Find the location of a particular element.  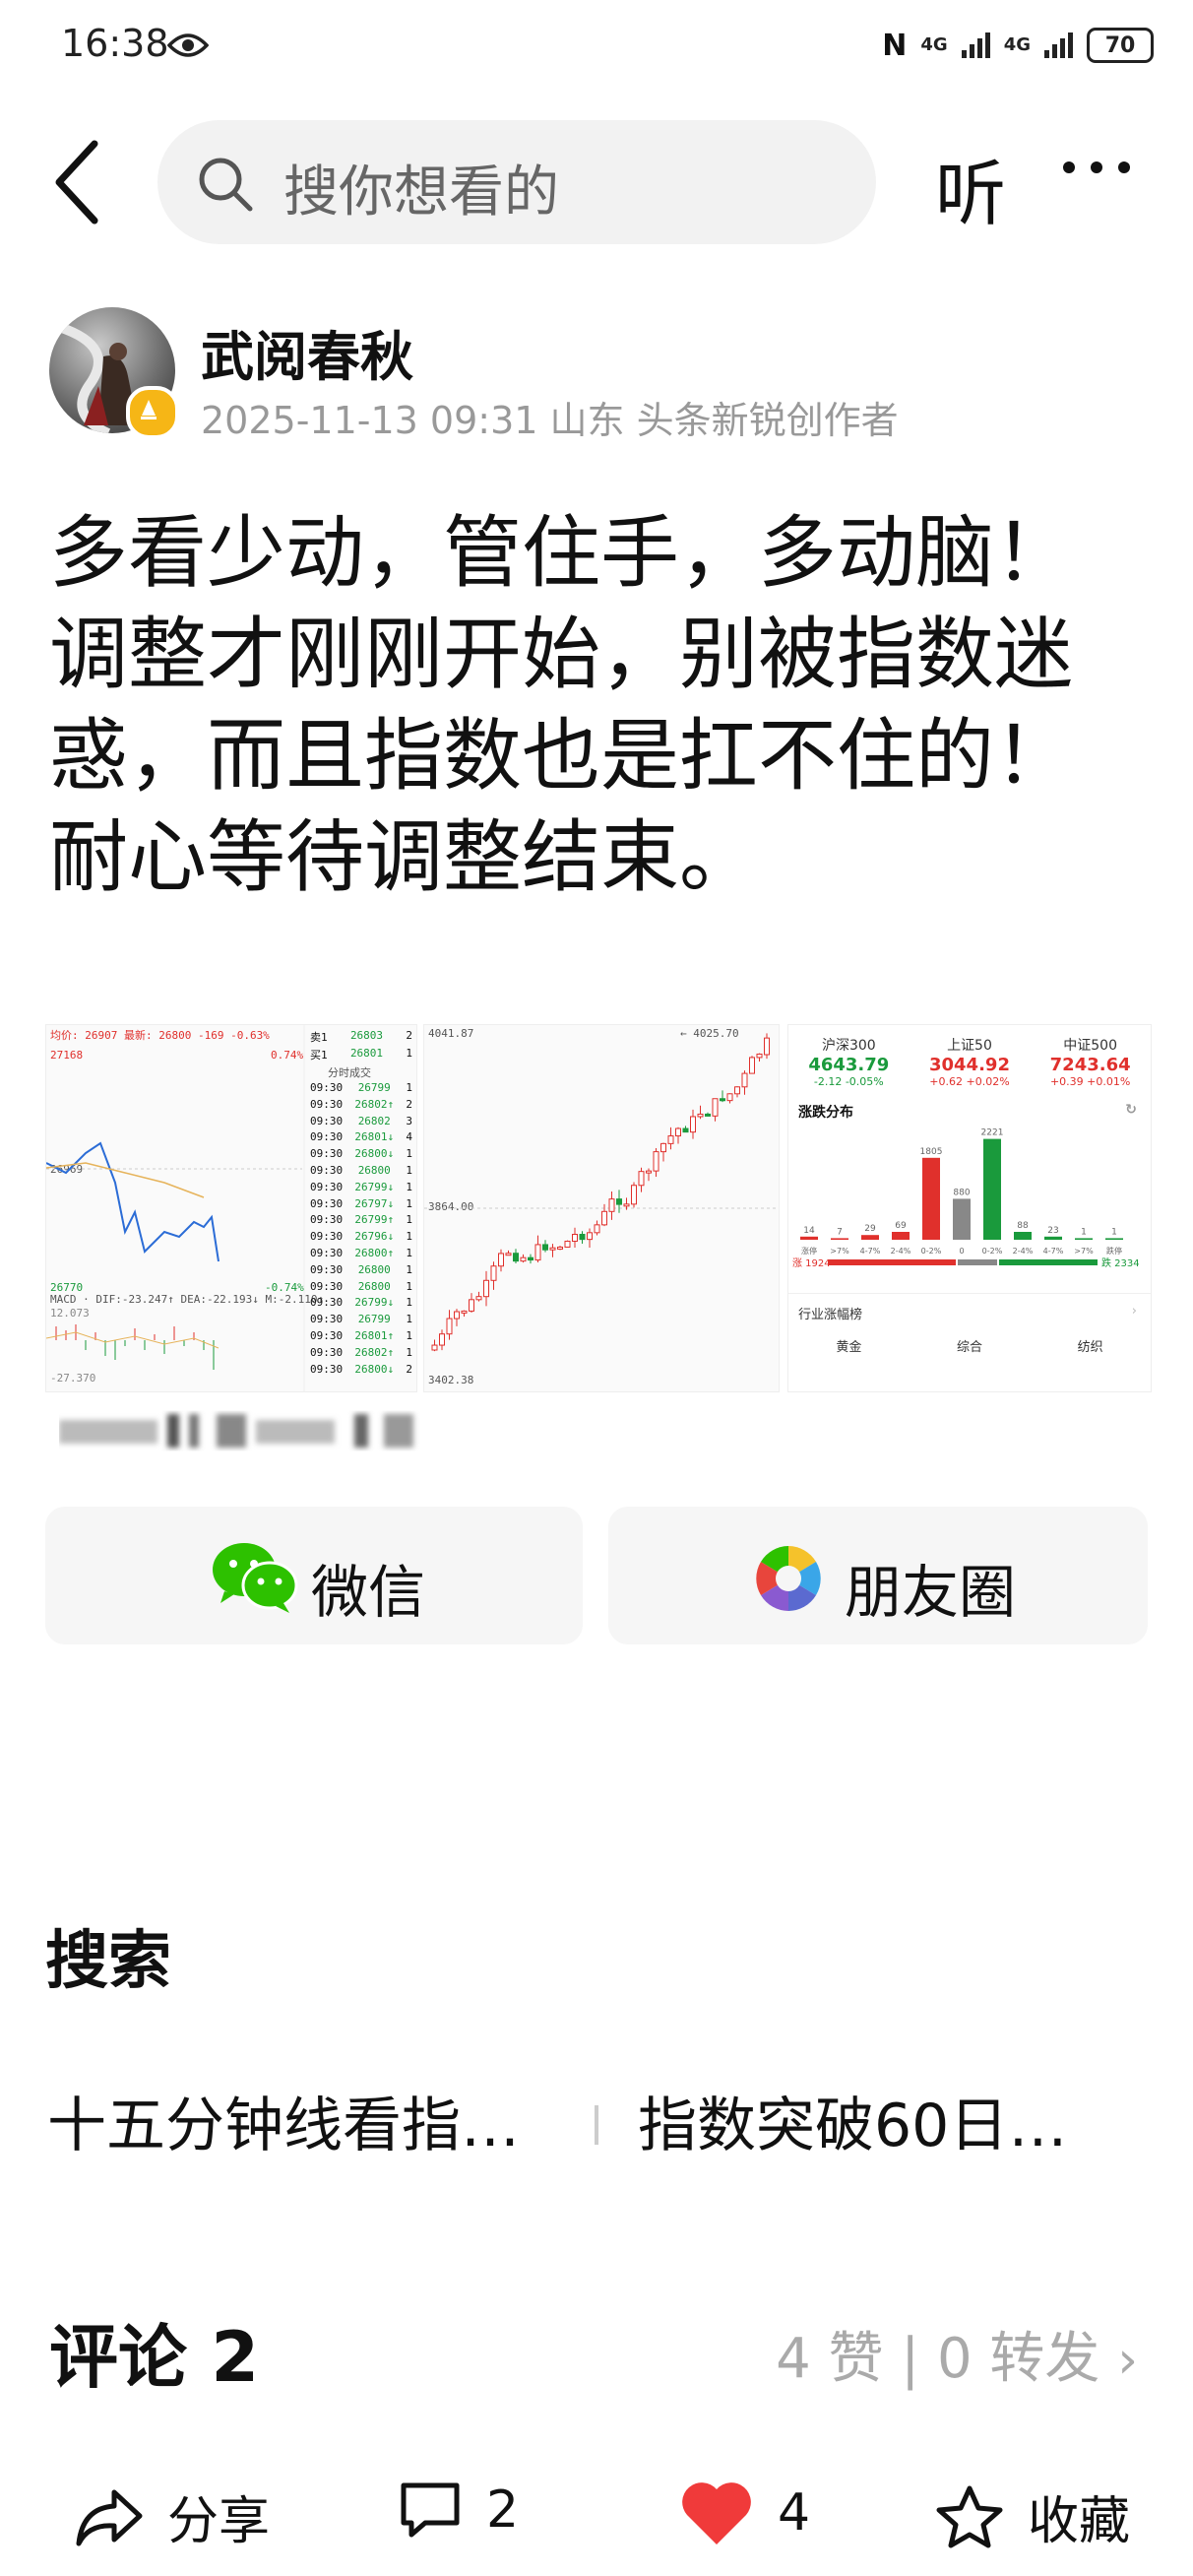

search-bar: 搜你想看的 is located at coordinates (516, 182).